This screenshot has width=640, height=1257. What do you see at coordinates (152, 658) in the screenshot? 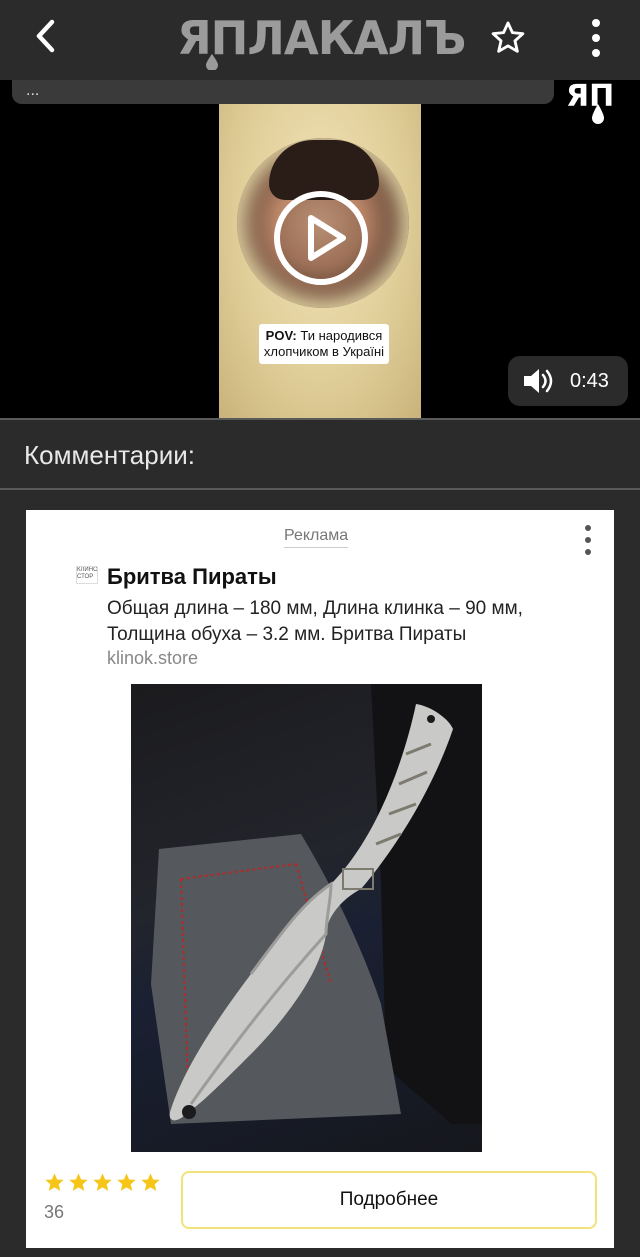
I see `ad-domain: klinok.store` at bounding box center [152, 658].